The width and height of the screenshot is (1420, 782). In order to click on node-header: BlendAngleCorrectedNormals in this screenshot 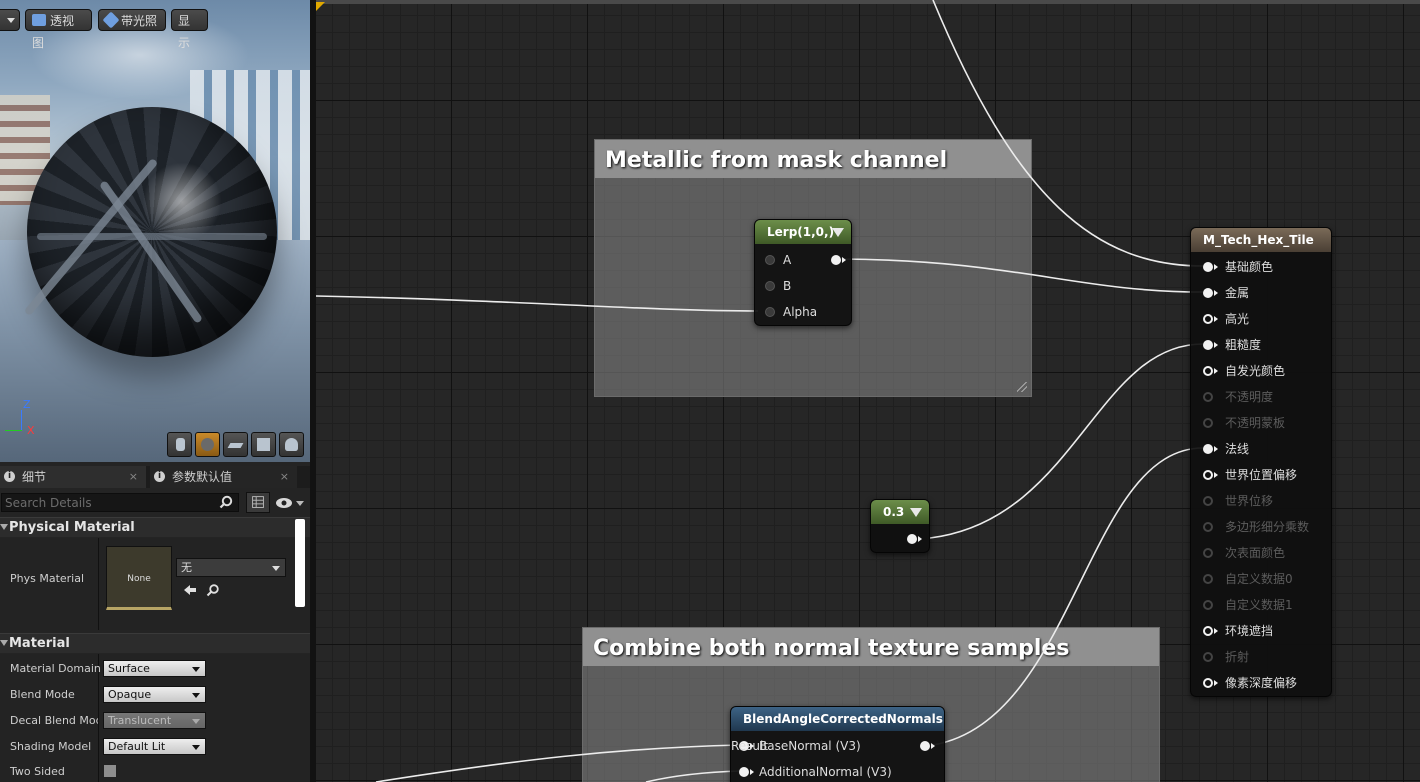, I will do `click(837, 719)`.